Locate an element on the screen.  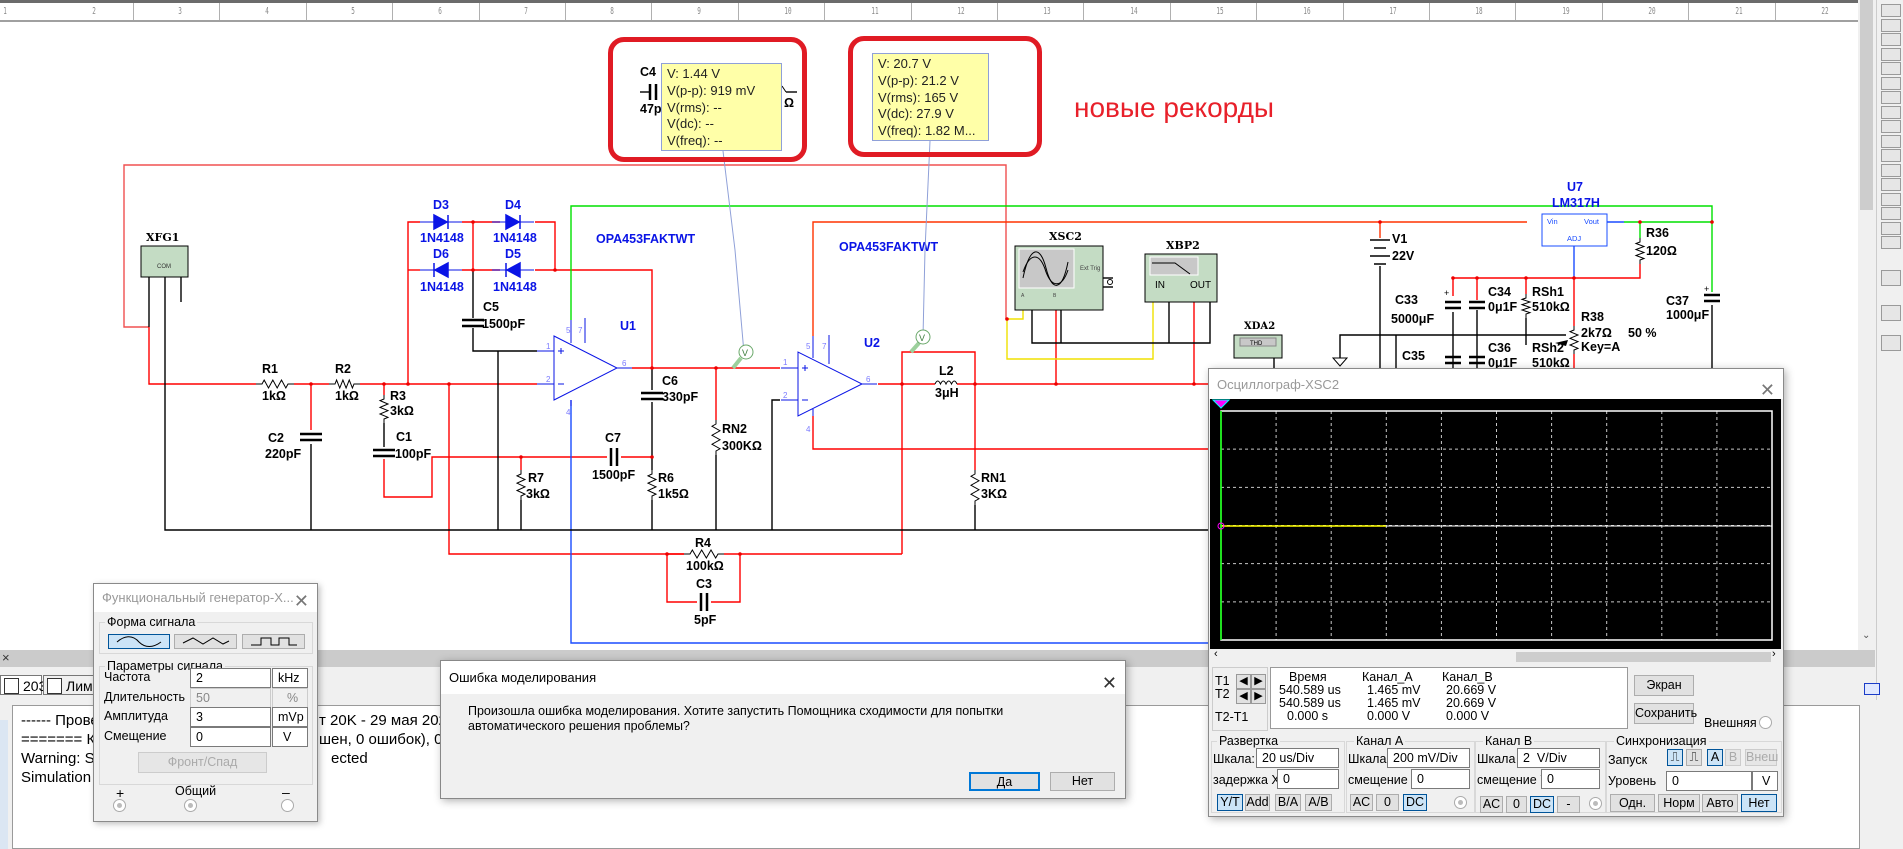
no-button: Нет is located at coordinates (1082, 781).